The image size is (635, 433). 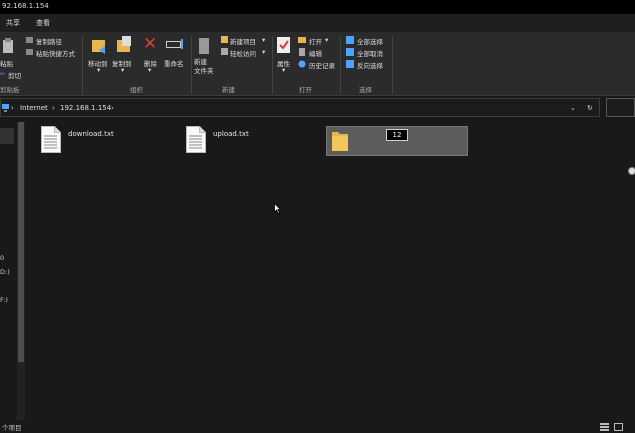 What do you see at coordinates (618, 427) in the screenshot?
I see `large-icons-view-icon` at bounding box center [618, 427].